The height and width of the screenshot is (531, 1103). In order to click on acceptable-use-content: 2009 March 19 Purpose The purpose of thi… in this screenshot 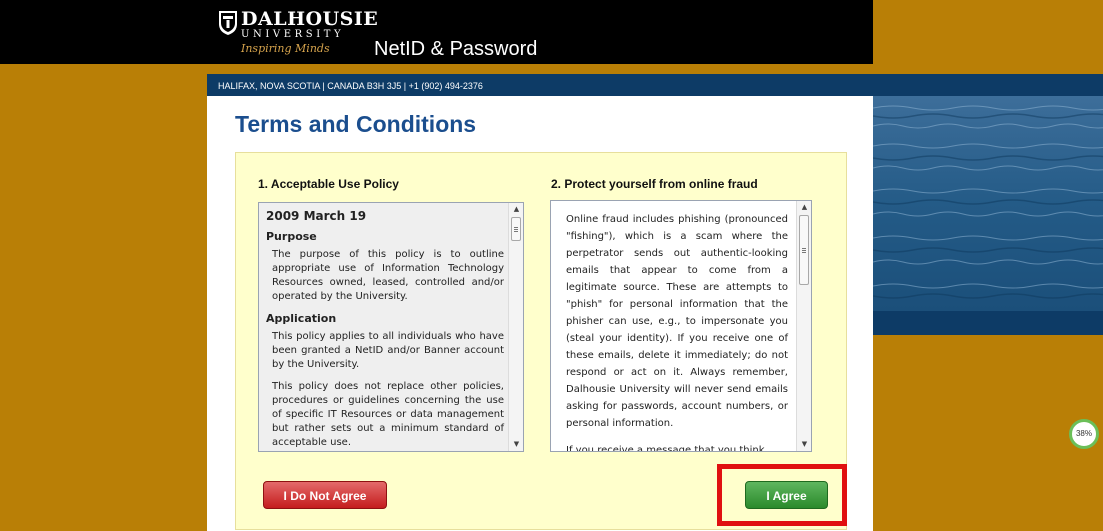, I will do `click(385, 330)`.